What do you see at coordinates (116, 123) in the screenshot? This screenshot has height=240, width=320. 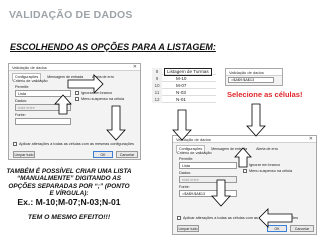 I see `arrow-down-left` at bounding box center [116, 123].